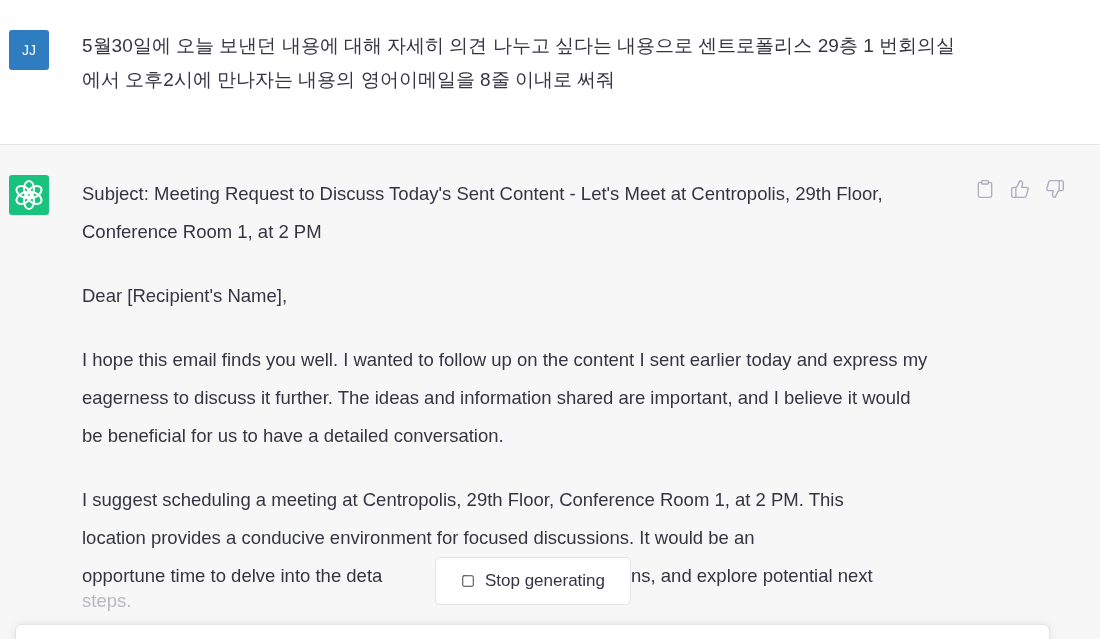 This screenshot has width=1100, height=639. Describe the element at coordinates (29, 195) in the screenshot. I see `assistant-logo-icon` at that location.